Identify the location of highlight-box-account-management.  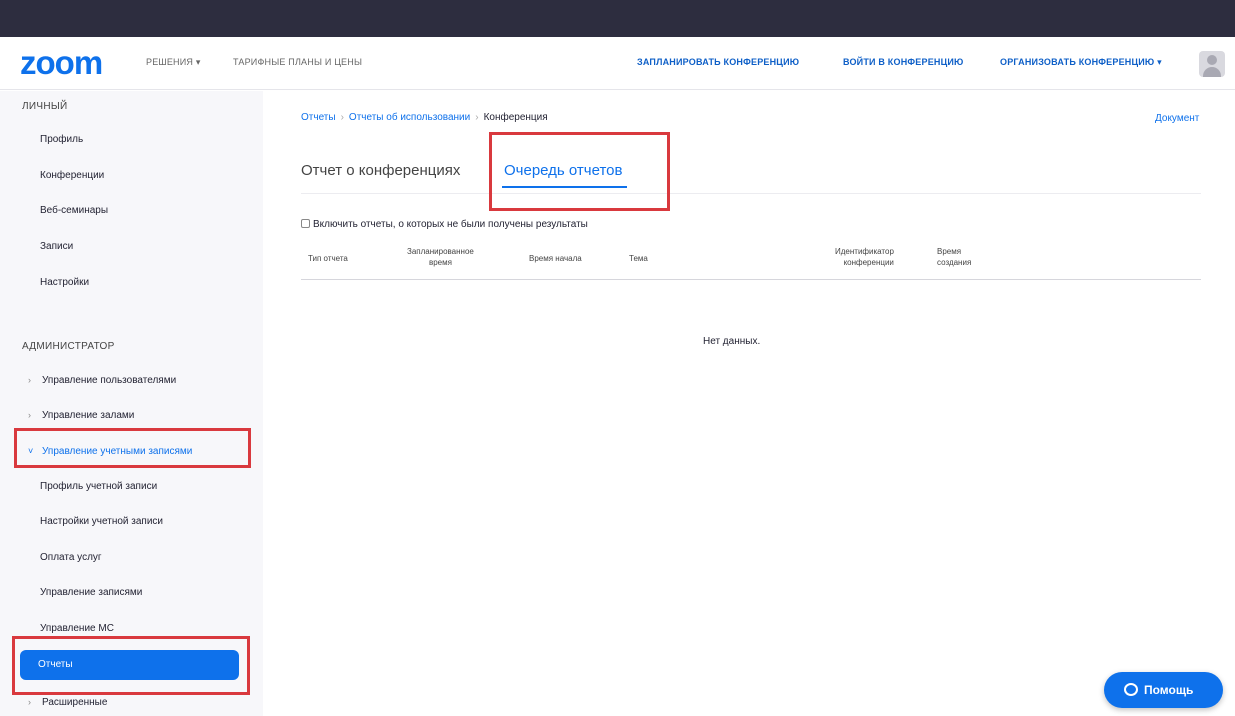
(132, 448).